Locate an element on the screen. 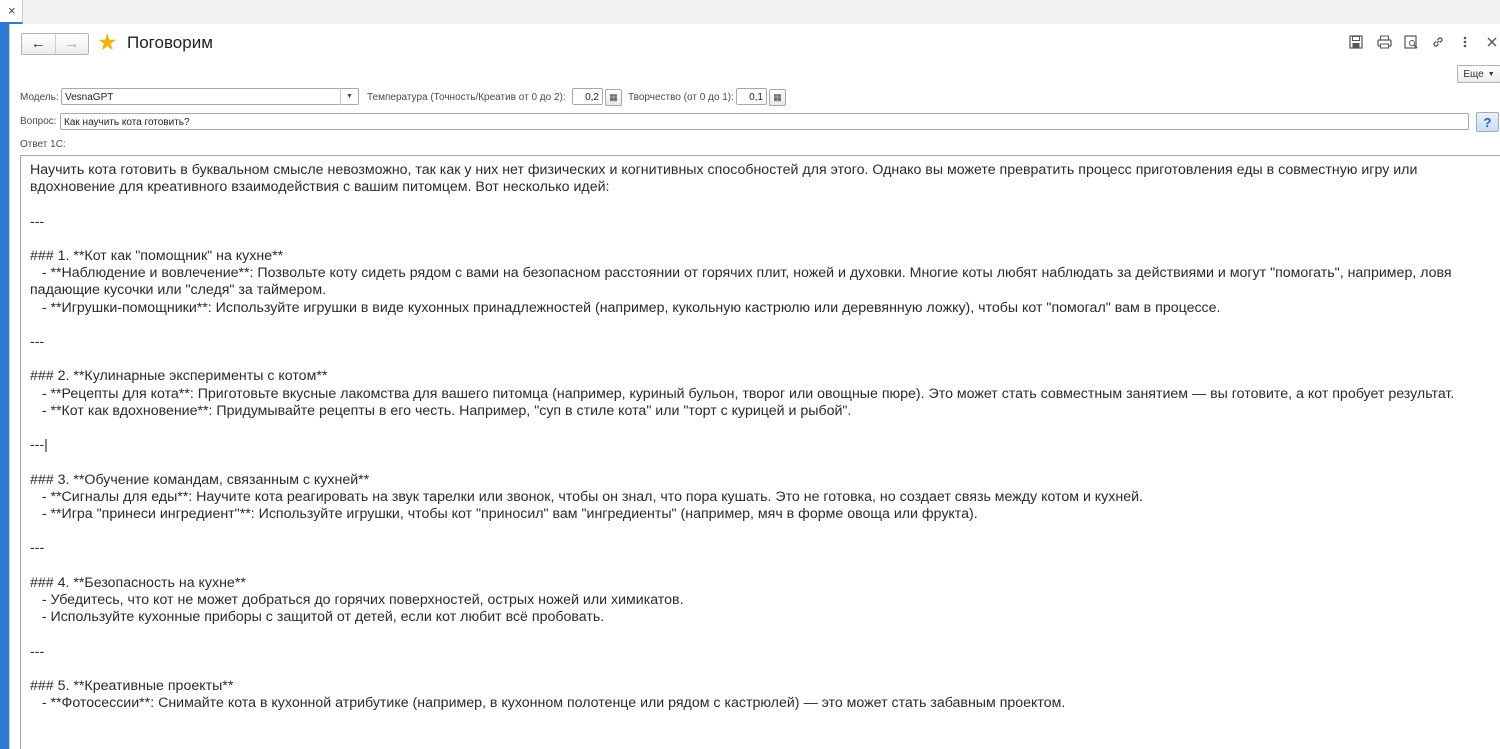 The height and width of the screenshot is (749, 1500). model-label: Модель: is located at coordinates (39, 97).